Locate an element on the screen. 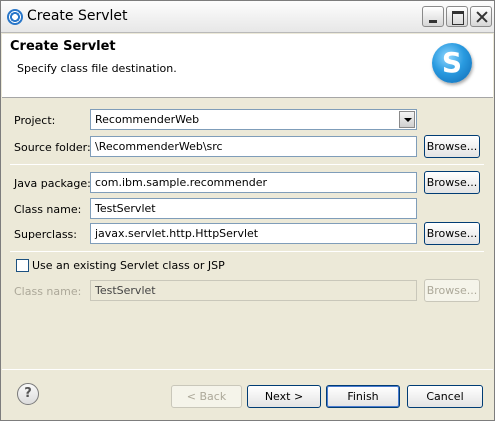  java-package-field: com.ibm.sample.recommender is located at coordinates (253, 182).